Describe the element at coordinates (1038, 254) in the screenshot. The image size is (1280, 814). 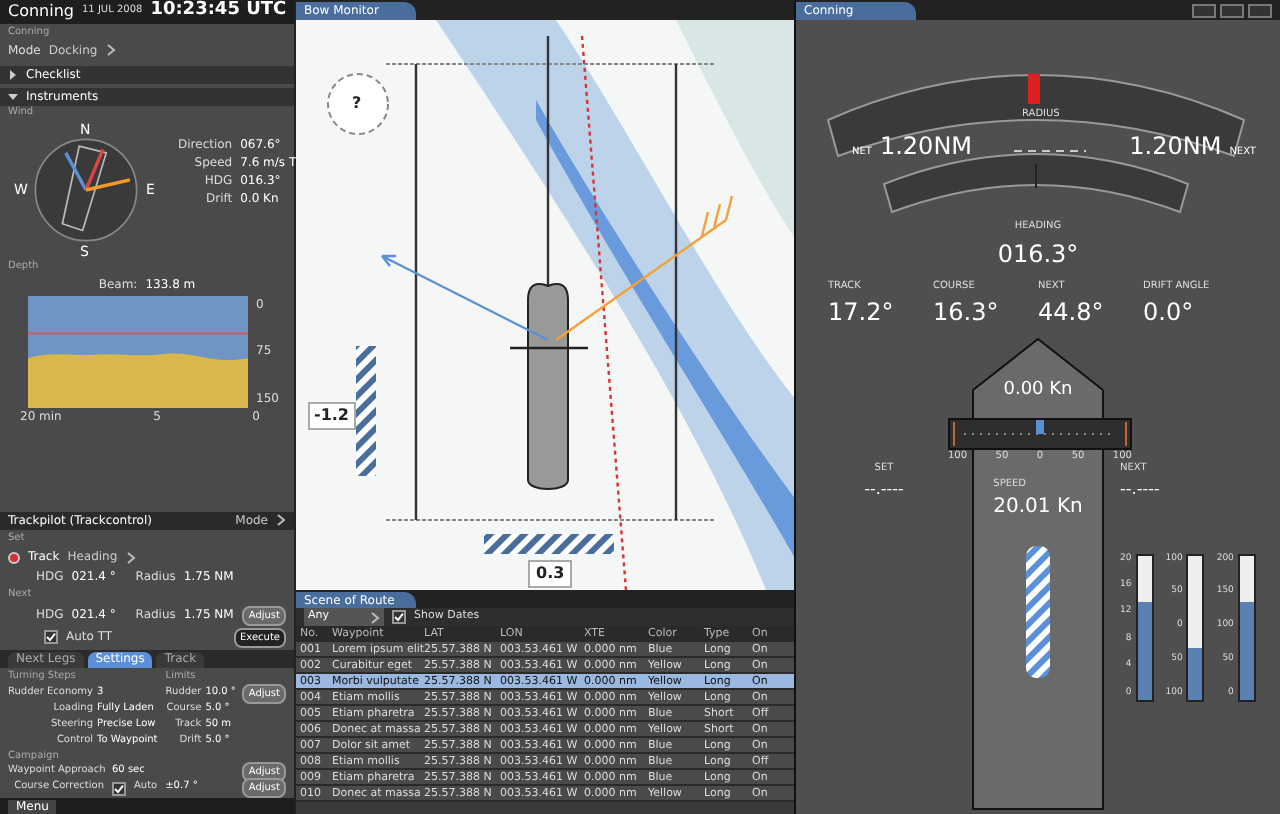
I see `heading-value: 016.3°` at that location.